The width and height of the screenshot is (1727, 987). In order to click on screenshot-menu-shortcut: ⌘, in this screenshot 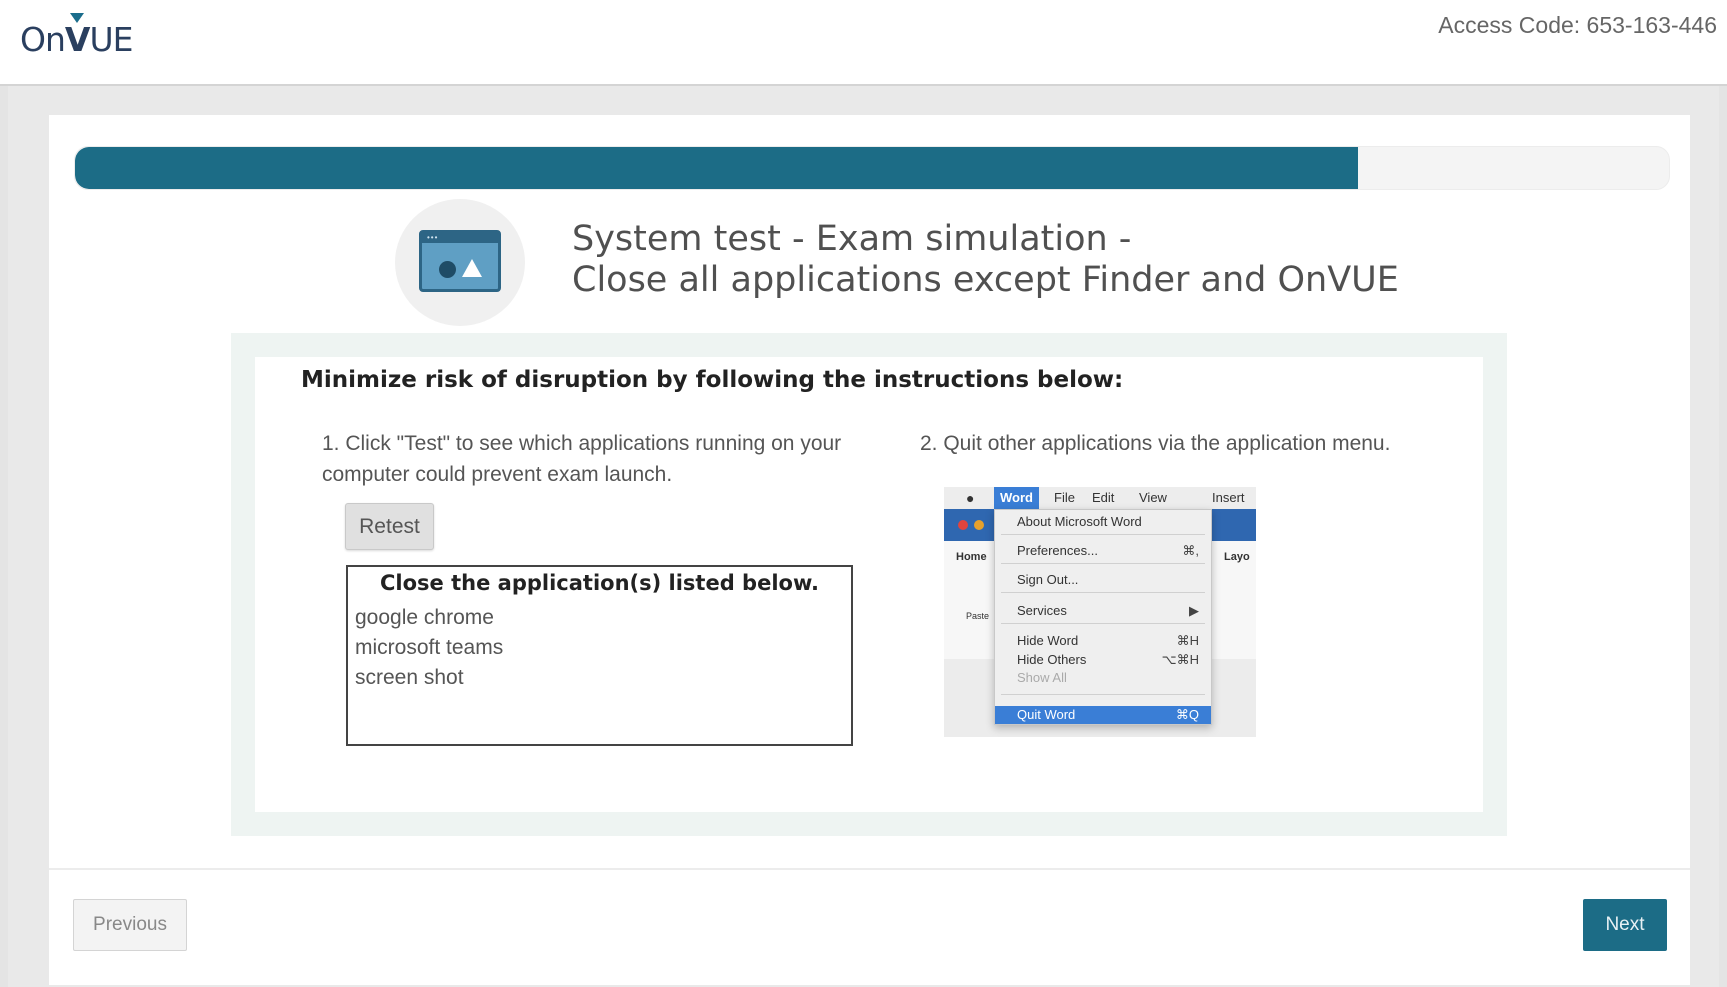, I will do `click(1190, 550)`.